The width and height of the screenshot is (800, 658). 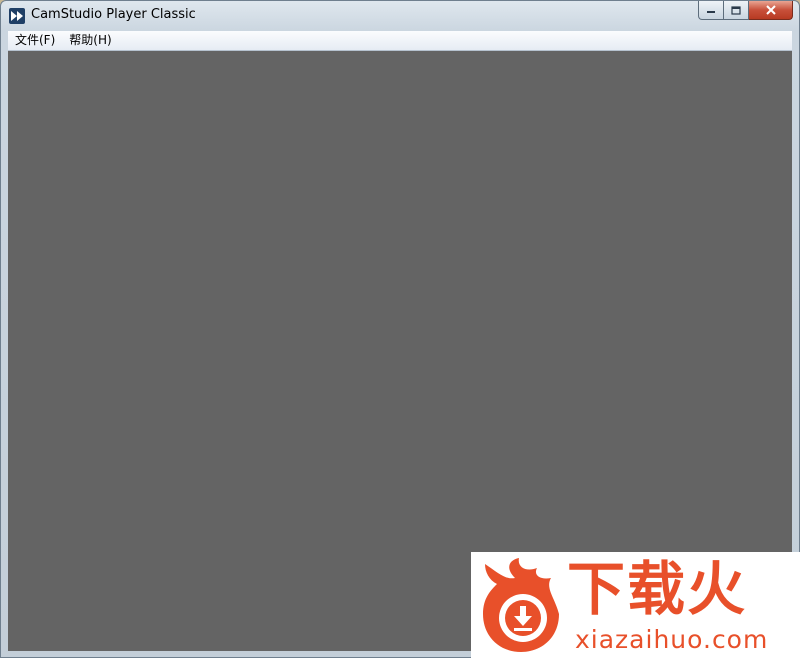 What do you see at coordinates (521, 605) in the screenshot?
I see `flame-logo-icon` at bounding box center [521, 605].